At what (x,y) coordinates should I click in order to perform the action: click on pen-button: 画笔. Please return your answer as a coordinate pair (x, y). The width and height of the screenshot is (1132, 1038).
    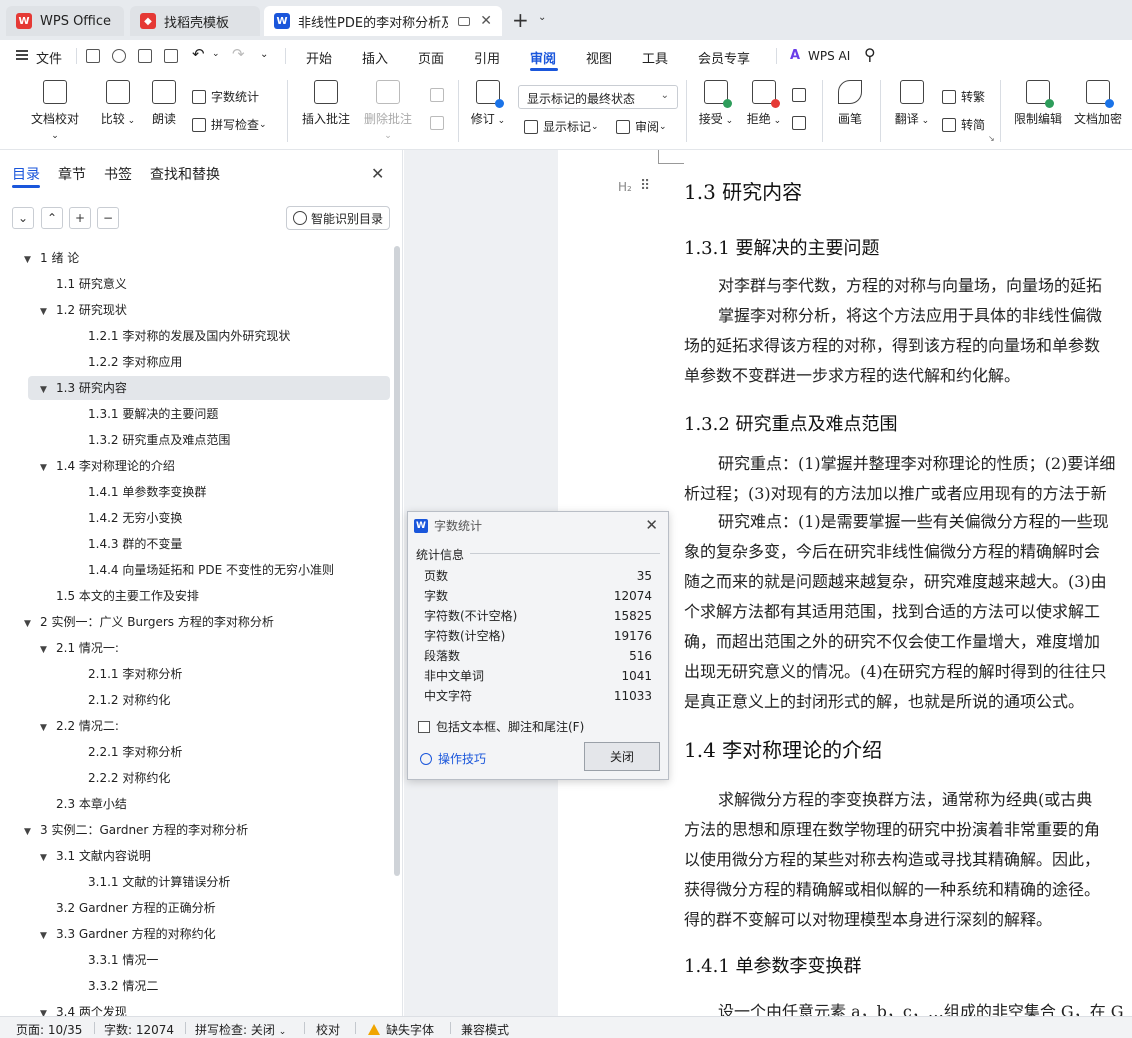
    Looking at the image, I should click on (850, 103).